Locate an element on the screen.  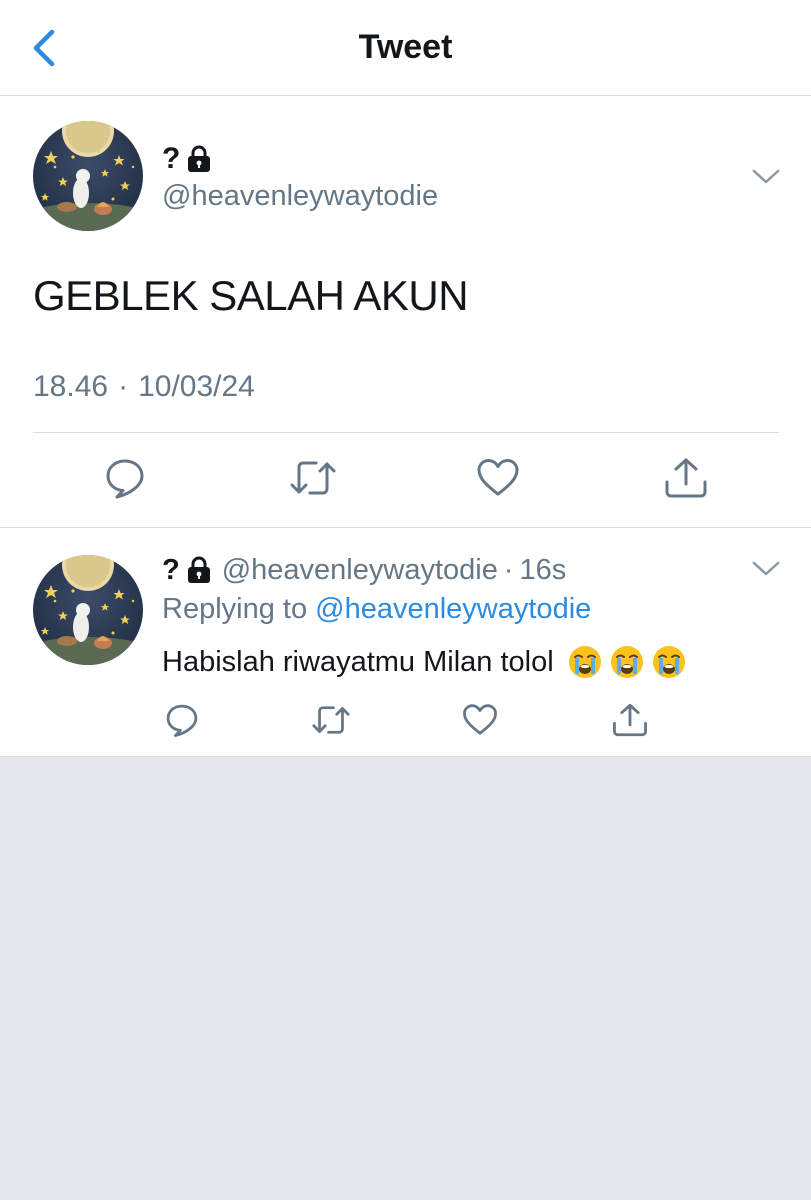
reply-tweet-text: Habislah riwayatmu Milan tolol is located at coordinates (424, 662).